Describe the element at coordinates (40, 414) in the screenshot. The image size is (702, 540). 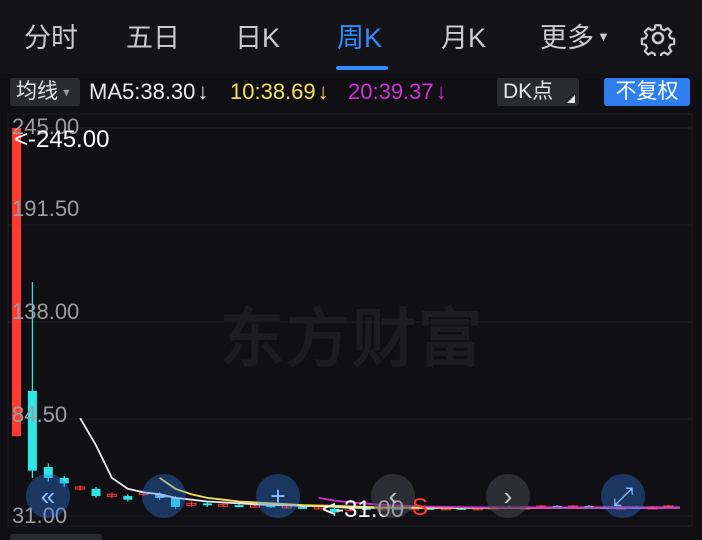
I see `y-tick-label: 84.50` at that location.